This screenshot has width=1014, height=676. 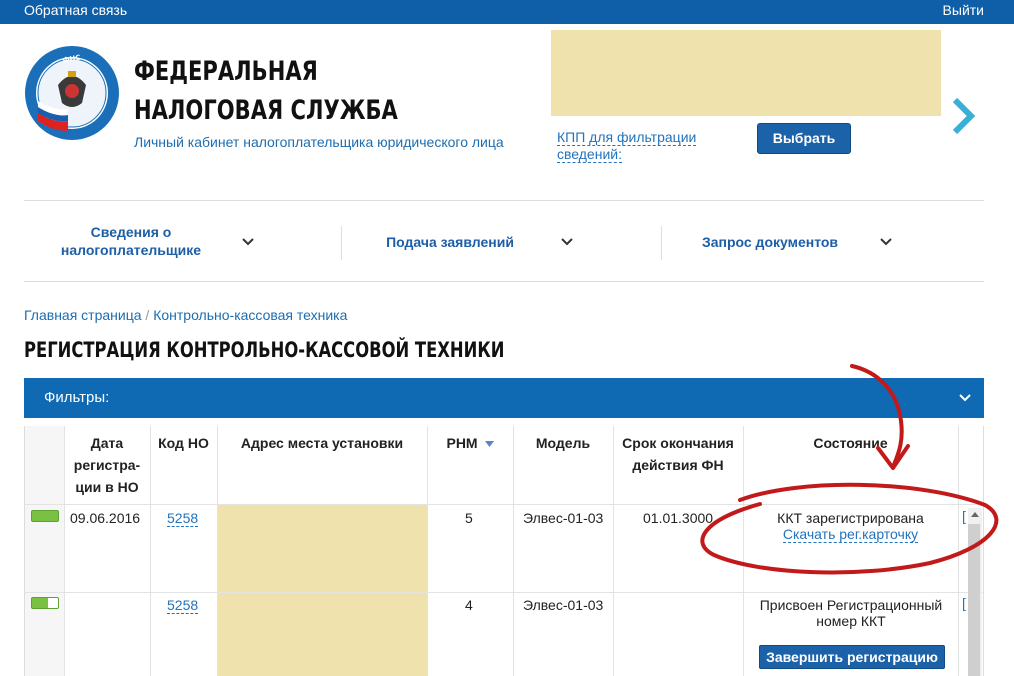 What do you see at coordinates (462, 443) in the screenshot?
I see `rnm-header-label: РНМ` at bounding box center [462, 443].